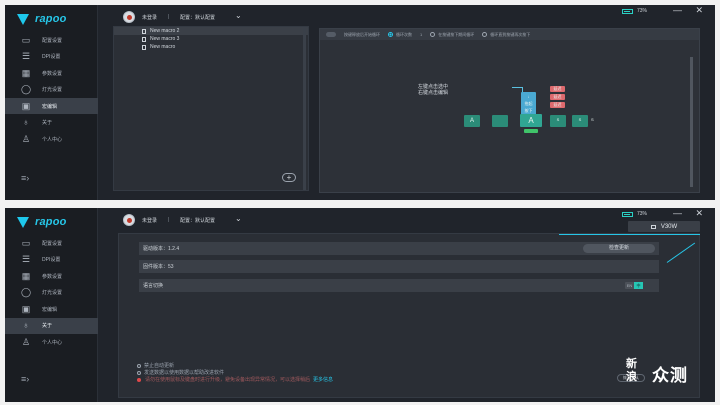 This screenshot has height=405, width=720. I want to click on option-label: 循环直到按键再次按下, so click(510, 34).